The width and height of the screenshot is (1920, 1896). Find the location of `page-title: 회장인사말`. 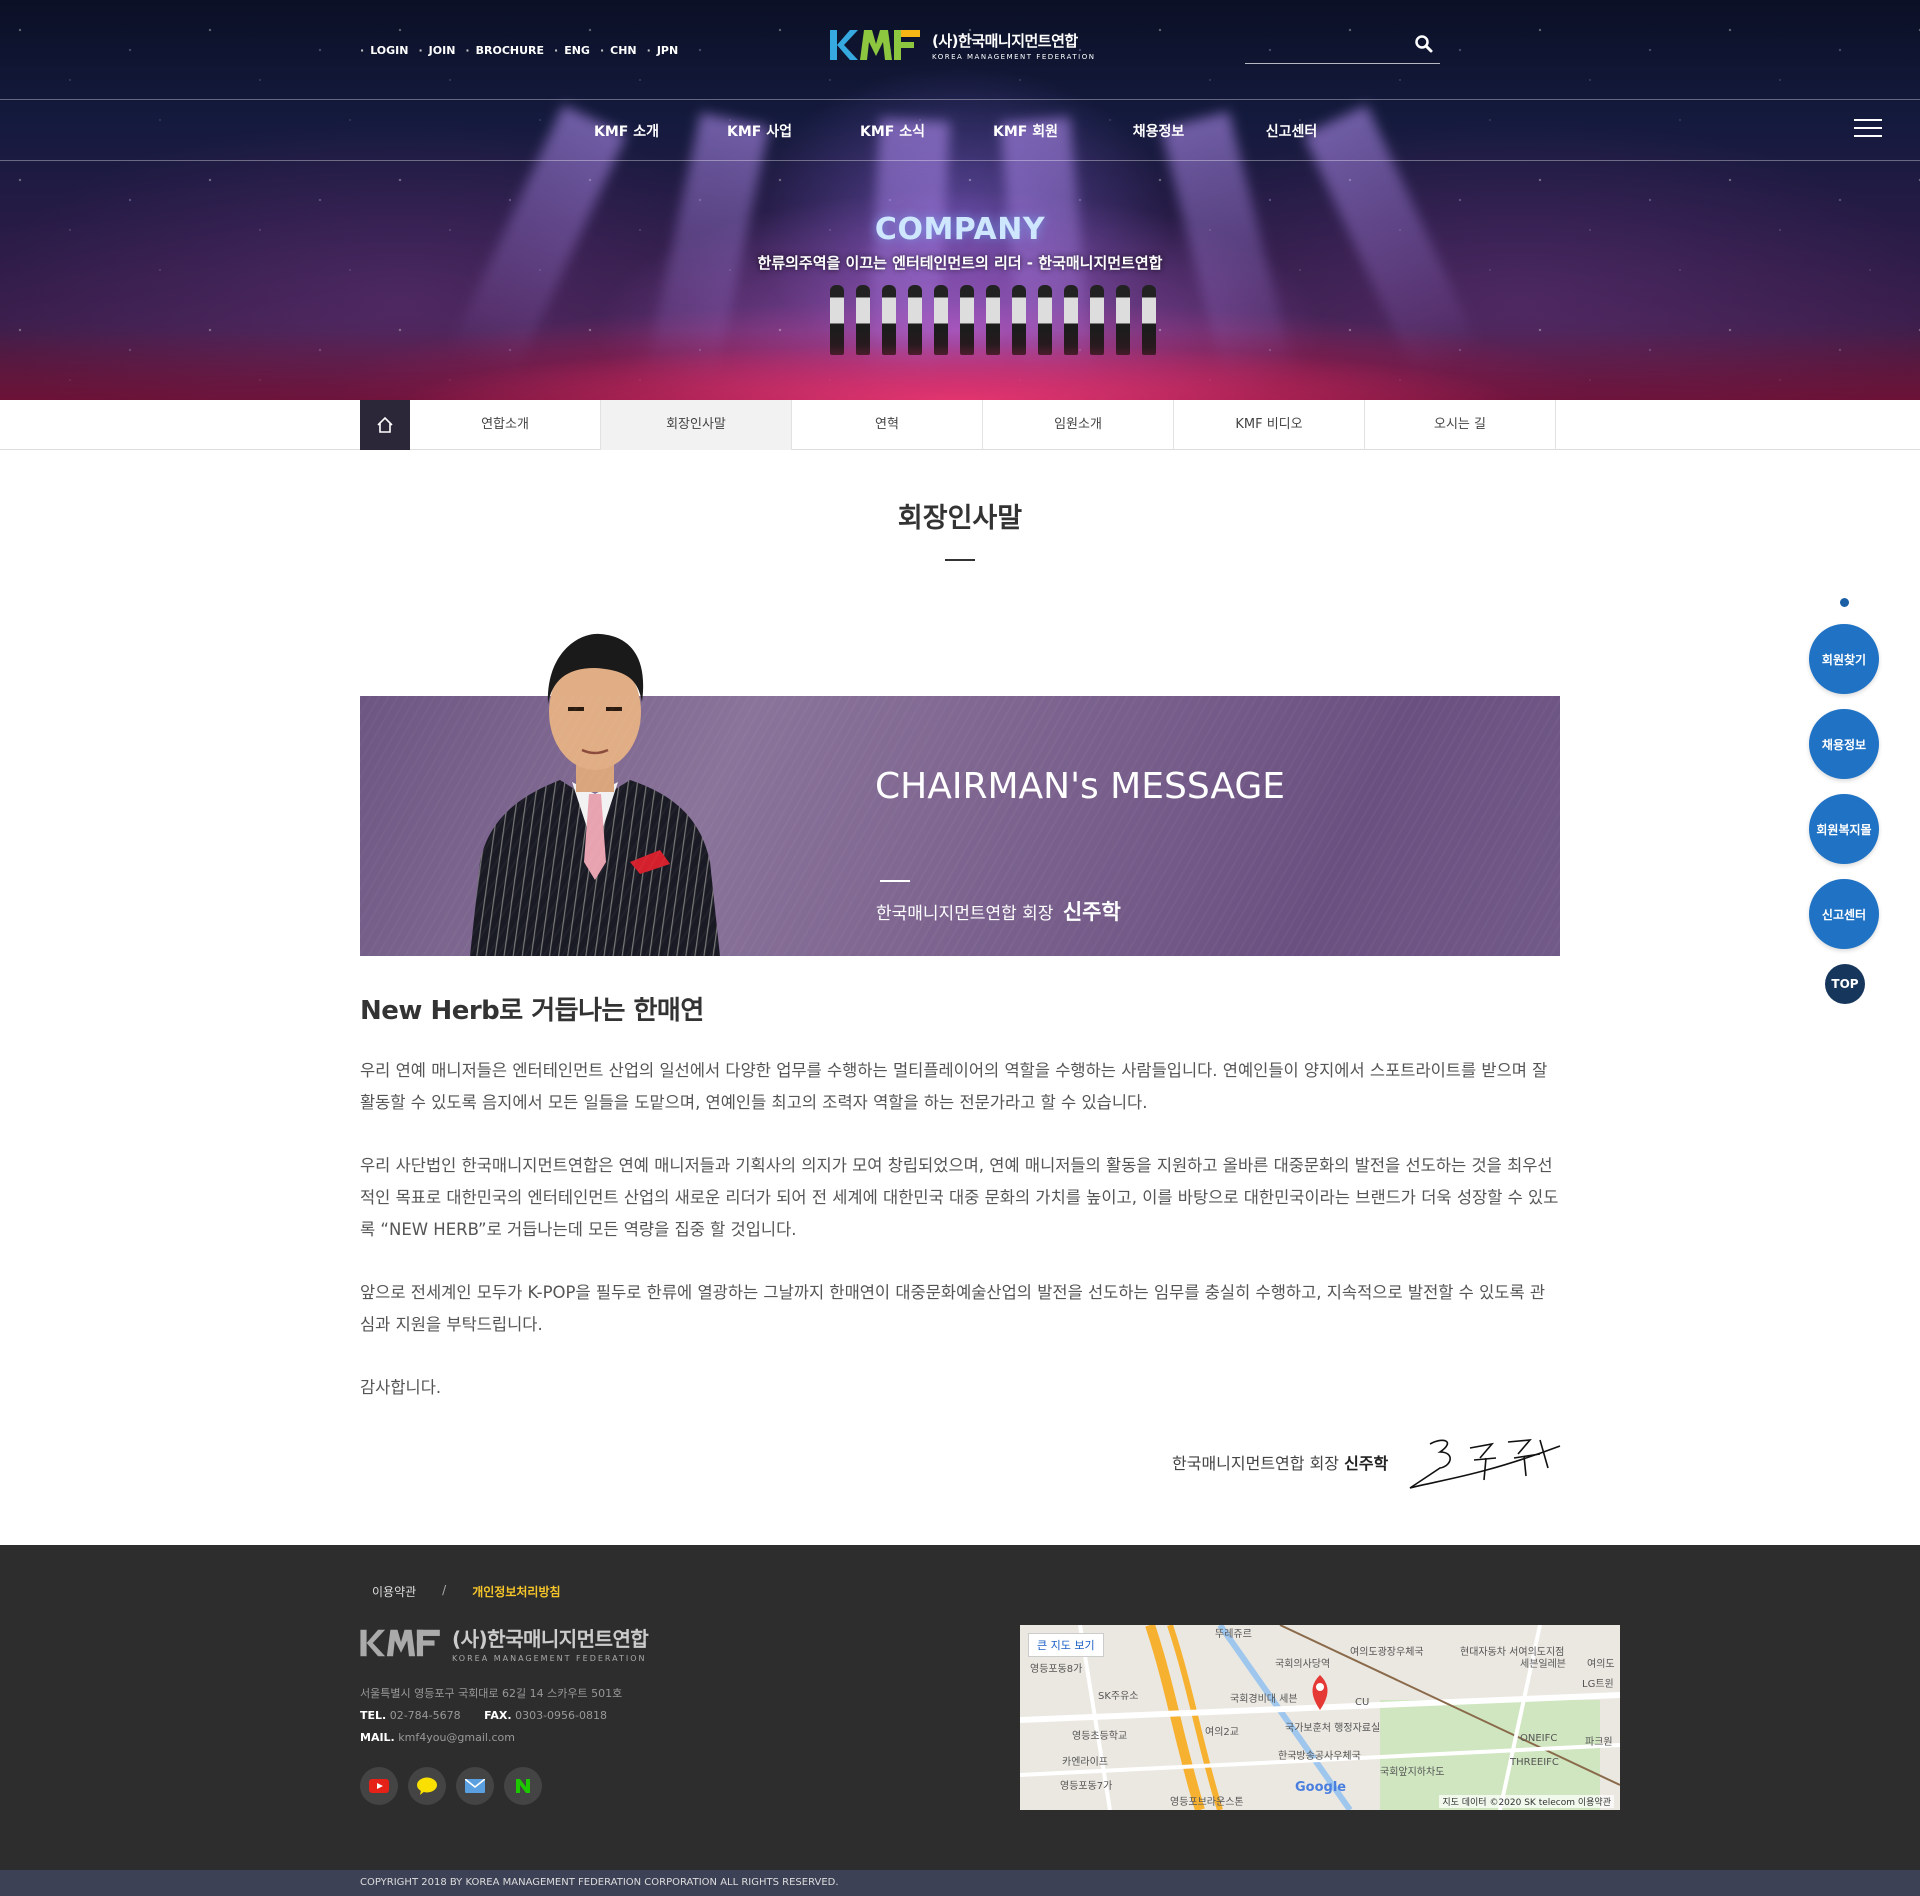

page-title: 회장인사말 is located at coordinates (960, 518).